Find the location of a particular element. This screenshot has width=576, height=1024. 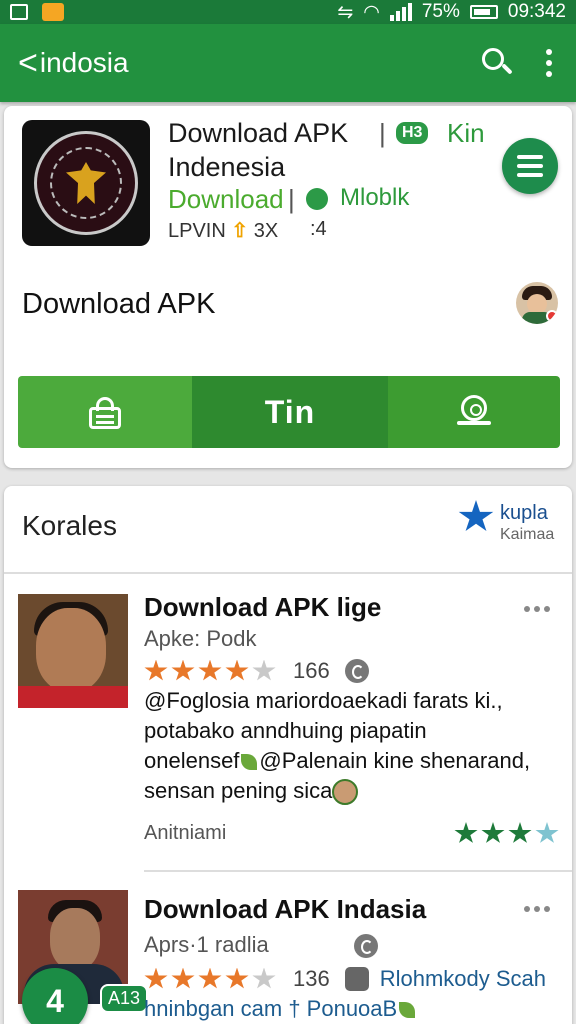

footer-rating is located at coordinates (506, 833).